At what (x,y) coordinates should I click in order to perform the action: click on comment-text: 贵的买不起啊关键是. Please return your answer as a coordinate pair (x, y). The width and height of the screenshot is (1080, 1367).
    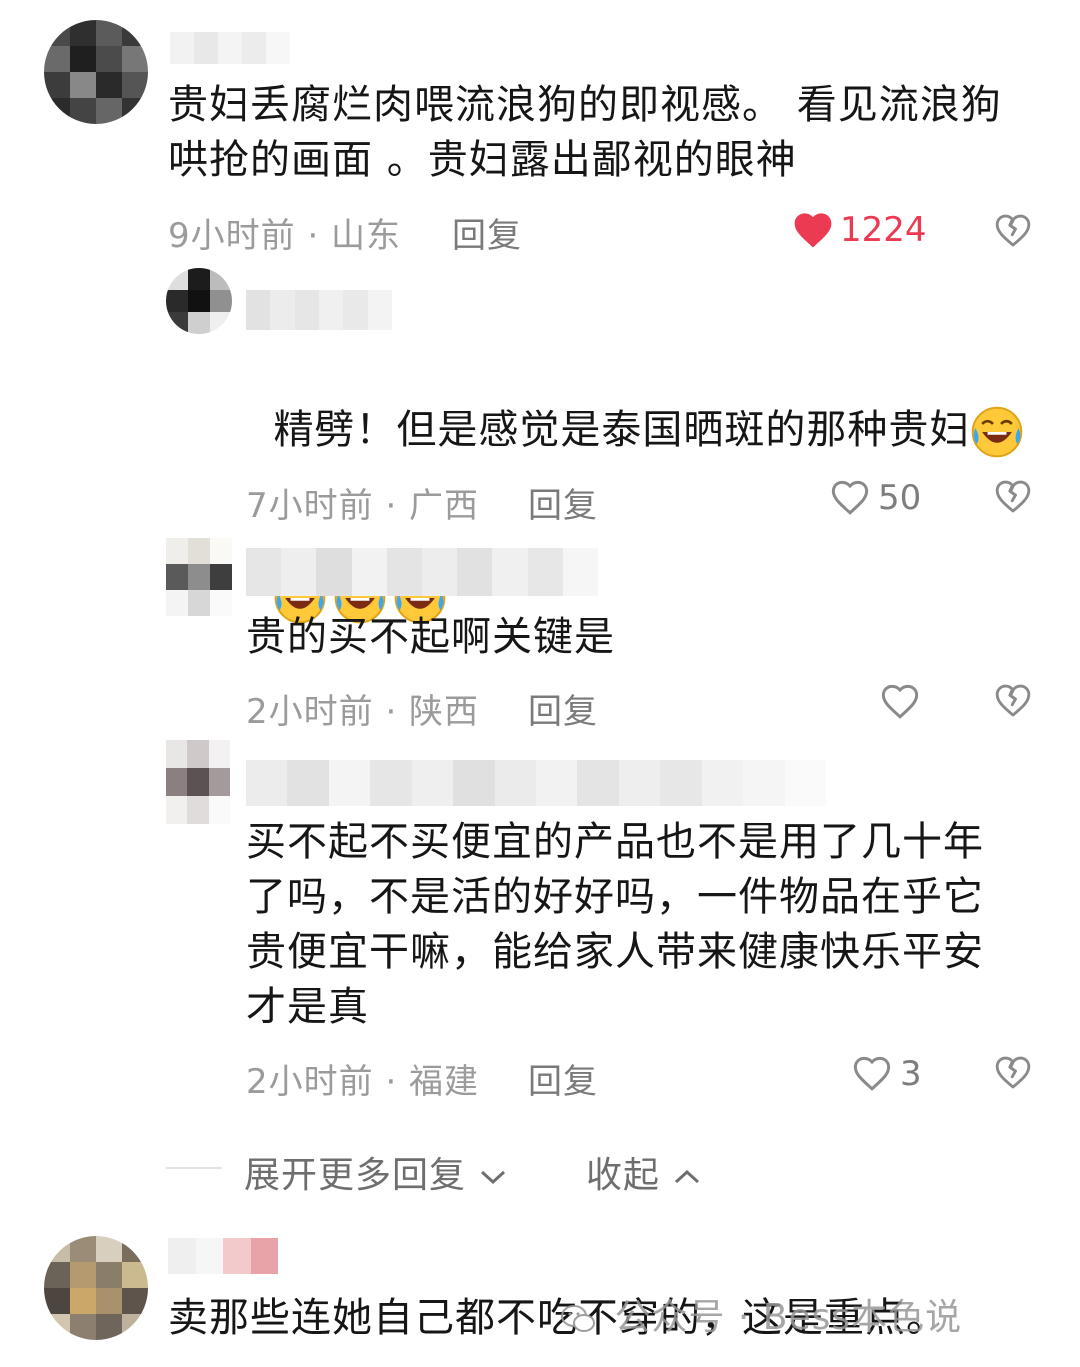
    Looking at the image, I should click on (430, 637).